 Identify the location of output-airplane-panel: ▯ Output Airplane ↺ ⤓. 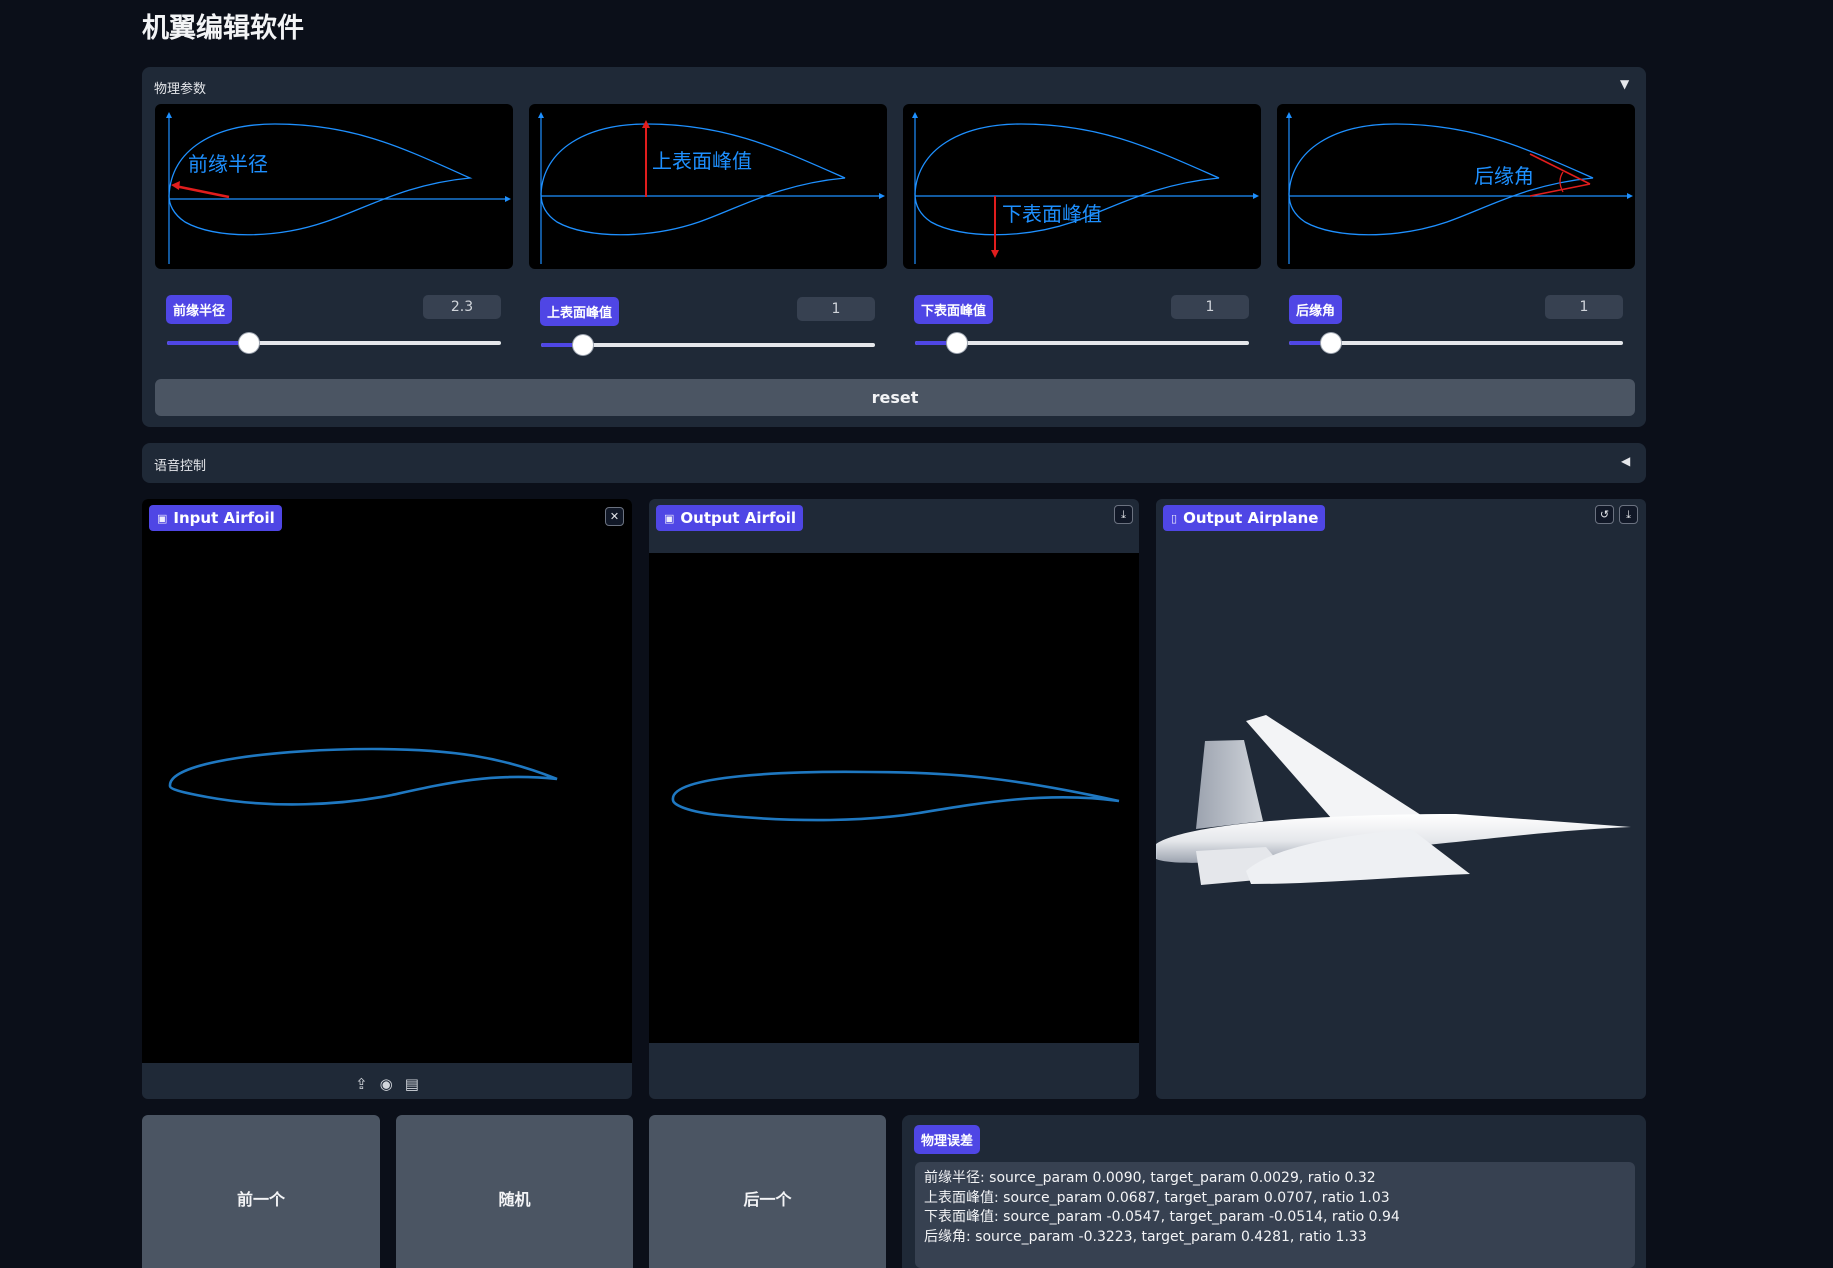
(1401, 799).